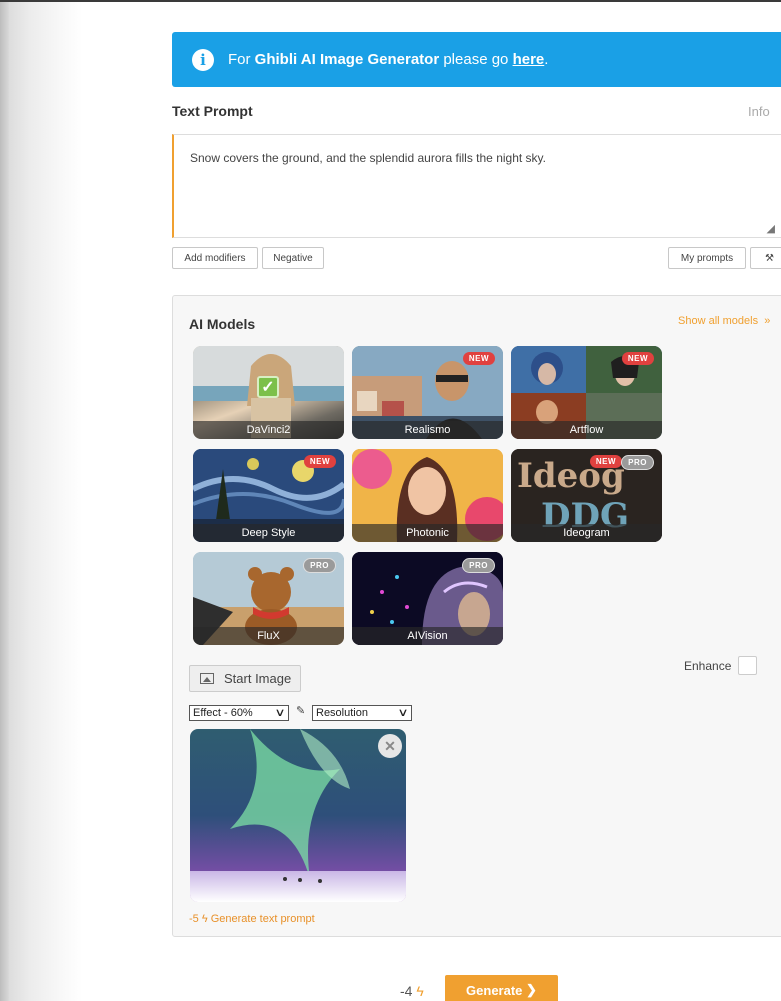 The width and height of the screenshot is (781, 1001). I want to click on generate-cost: -4 ϟ, so click(412, 991).